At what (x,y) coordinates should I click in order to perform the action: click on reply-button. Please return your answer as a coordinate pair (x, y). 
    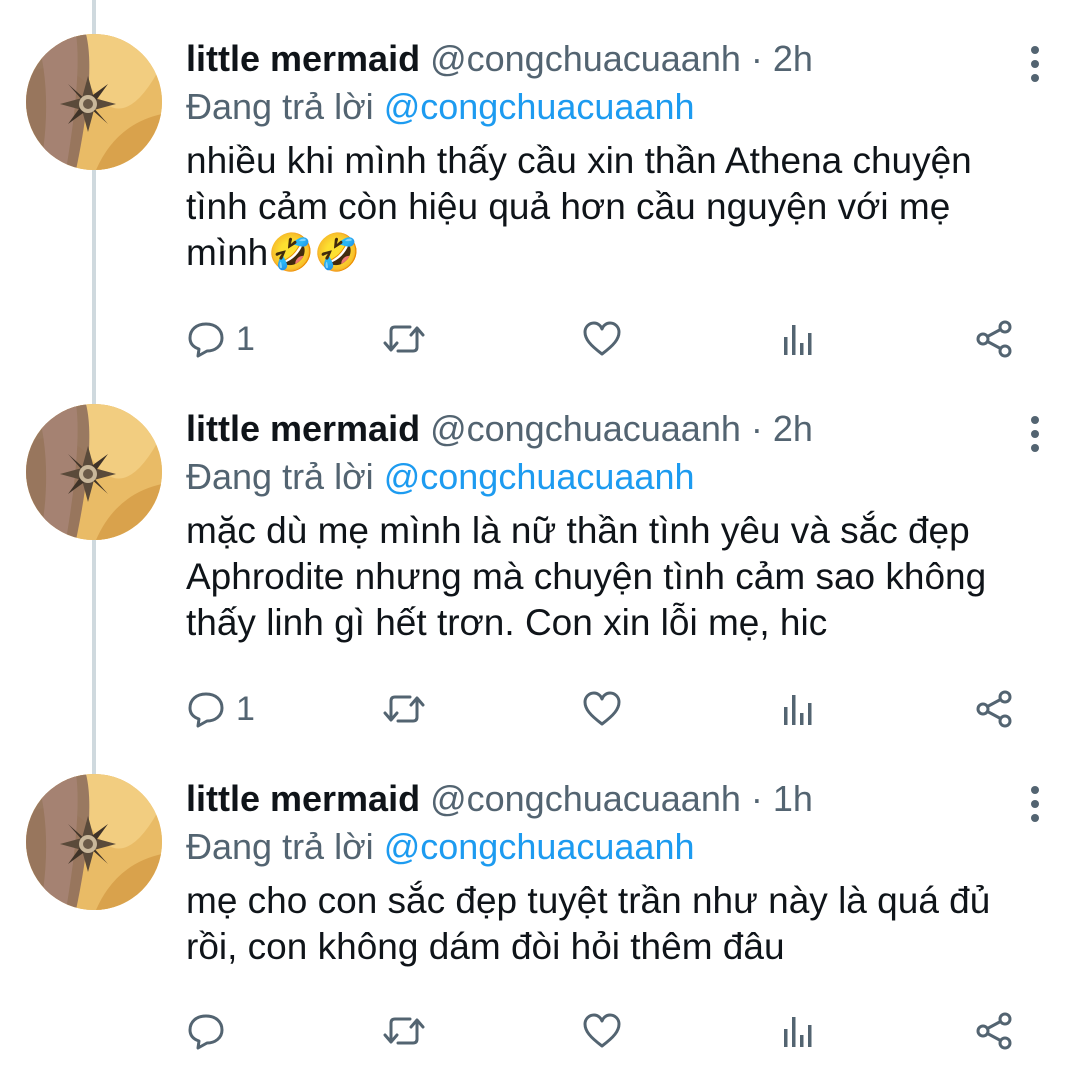
    Looking at the image, I should click on (211, 1031).